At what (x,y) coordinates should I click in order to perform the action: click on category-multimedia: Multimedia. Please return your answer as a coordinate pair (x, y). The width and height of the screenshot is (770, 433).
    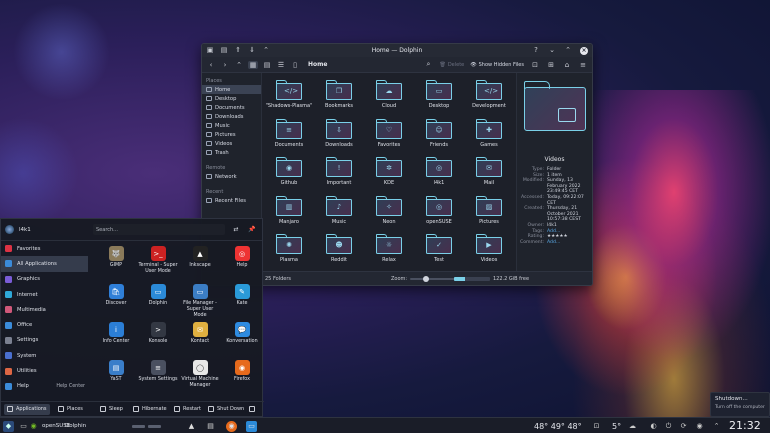
    Looking at the image, I should click on (44, 309).